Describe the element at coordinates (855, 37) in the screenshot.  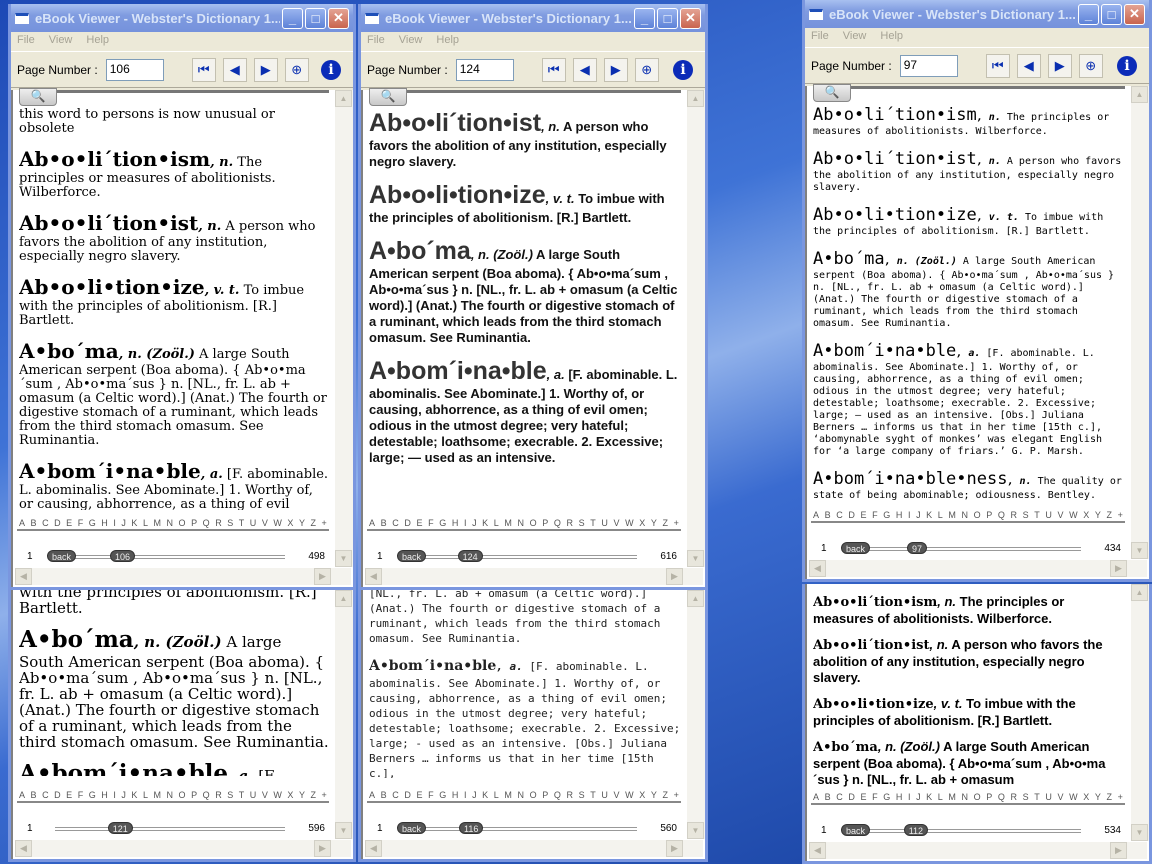
I see `menu-view: View` at that location.